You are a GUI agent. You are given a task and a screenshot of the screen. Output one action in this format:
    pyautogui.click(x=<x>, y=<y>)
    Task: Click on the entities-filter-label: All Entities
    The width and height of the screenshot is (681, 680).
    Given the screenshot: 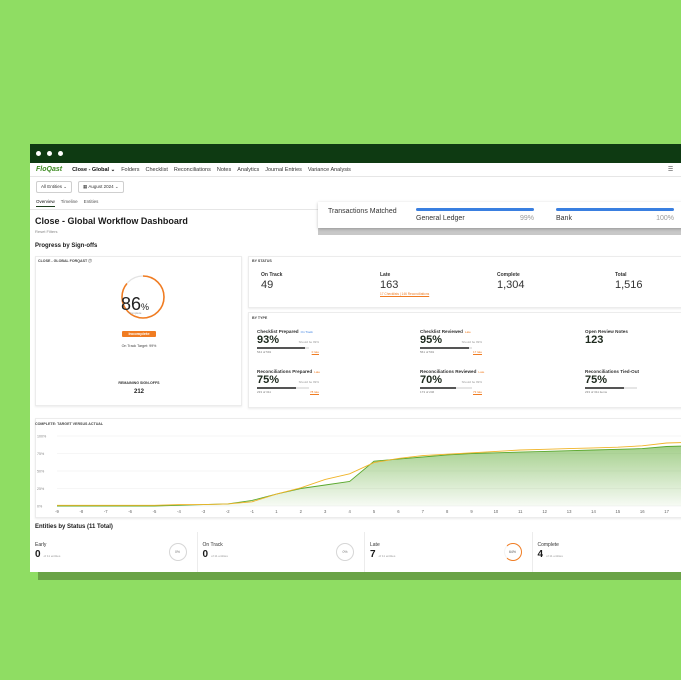 What is the action you would take?
    pyautogui.click(x=52, y=186)
    